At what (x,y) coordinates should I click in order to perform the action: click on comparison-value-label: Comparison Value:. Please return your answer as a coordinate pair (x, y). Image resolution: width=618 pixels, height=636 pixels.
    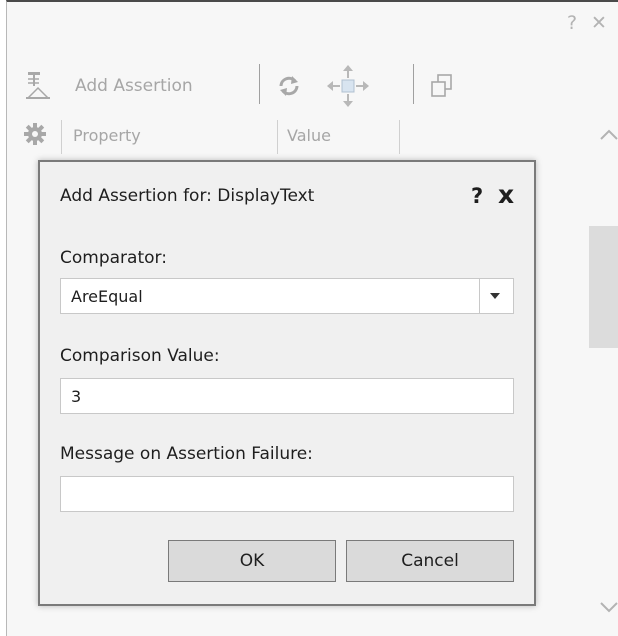
    Looking at the image, I should click on (140, 356).